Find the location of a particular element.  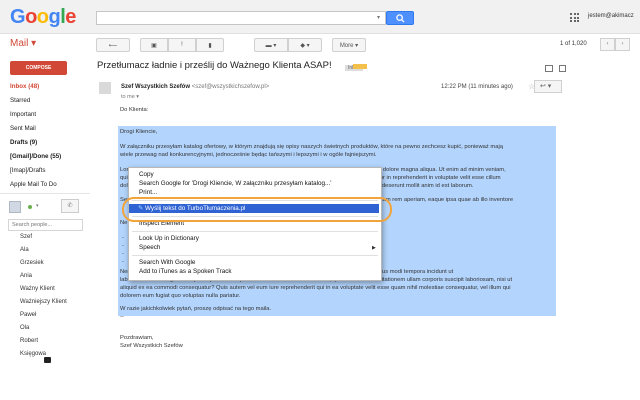

account-name: jestem@akimacz is located at coordinates (611, 16).